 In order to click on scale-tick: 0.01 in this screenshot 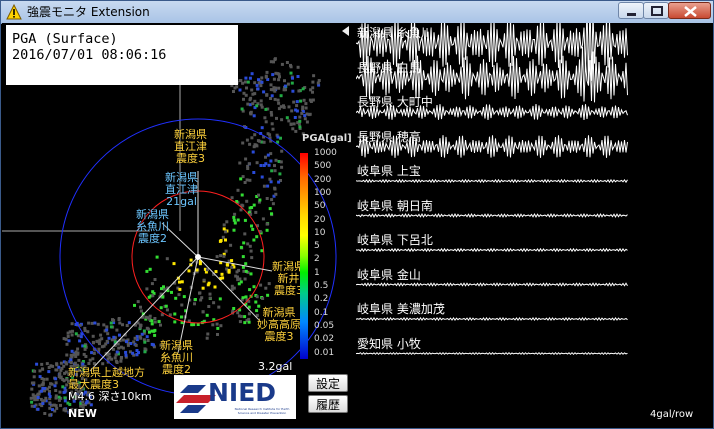, I will do `click(324, 352)`.